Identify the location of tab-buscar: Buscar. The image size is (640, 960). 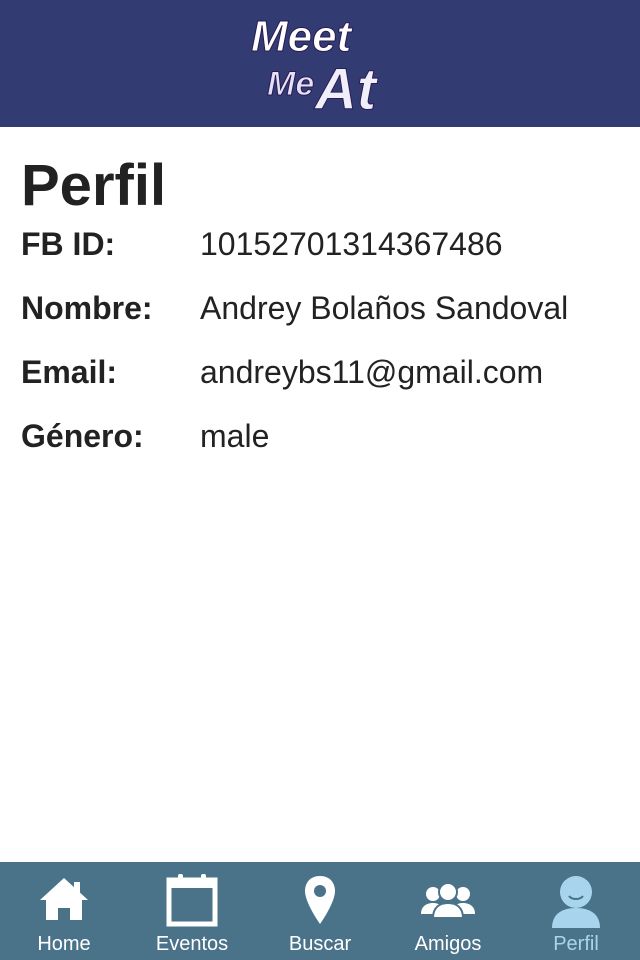
(320, 911).